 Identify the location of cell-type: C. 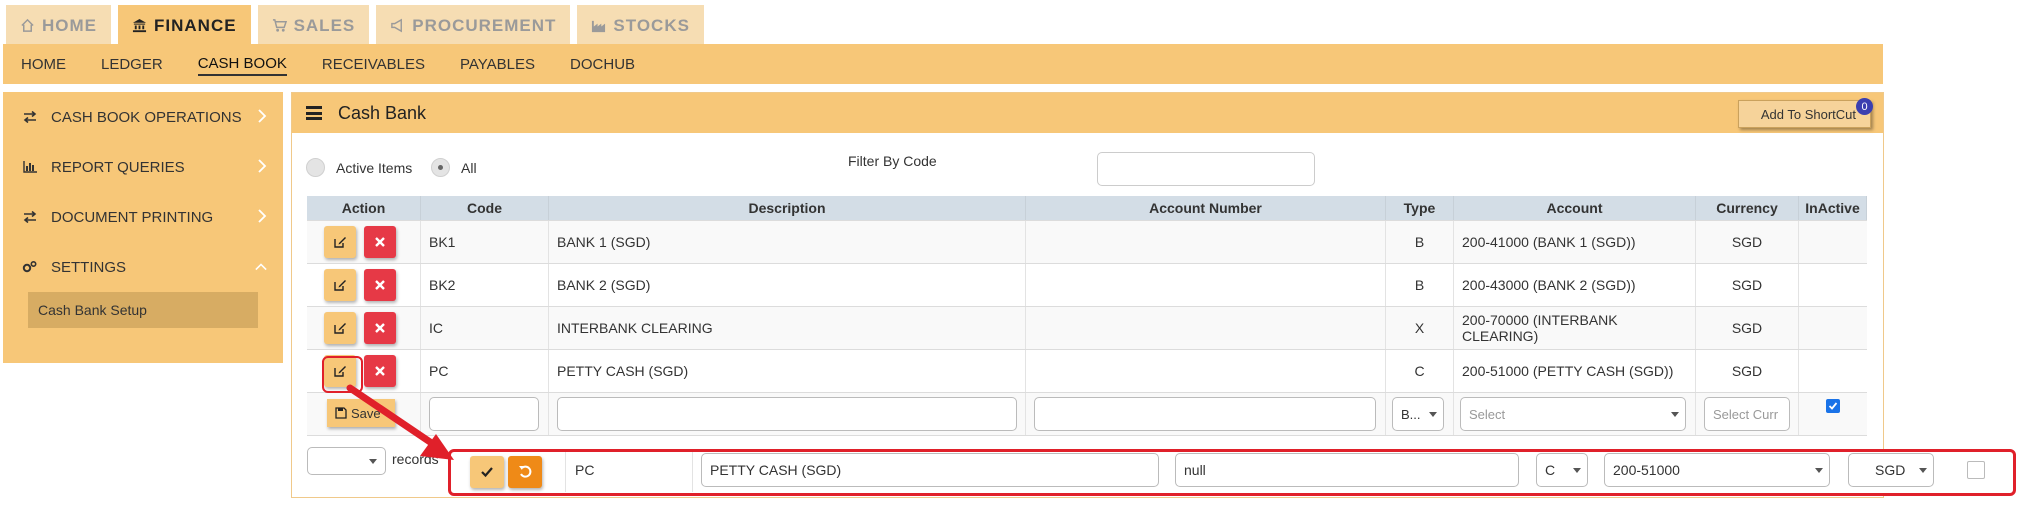
(1420, 371).